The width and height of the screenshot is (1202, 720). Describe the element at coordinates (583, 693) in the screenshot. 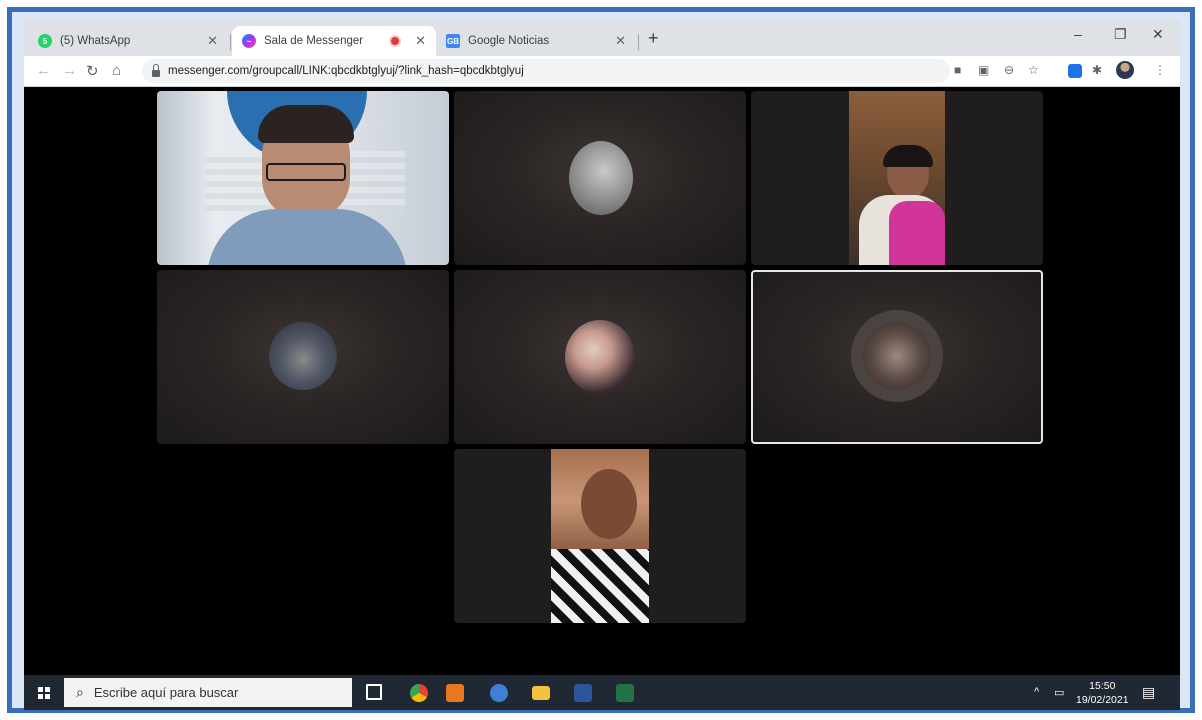

I see `word-icon` at that location.